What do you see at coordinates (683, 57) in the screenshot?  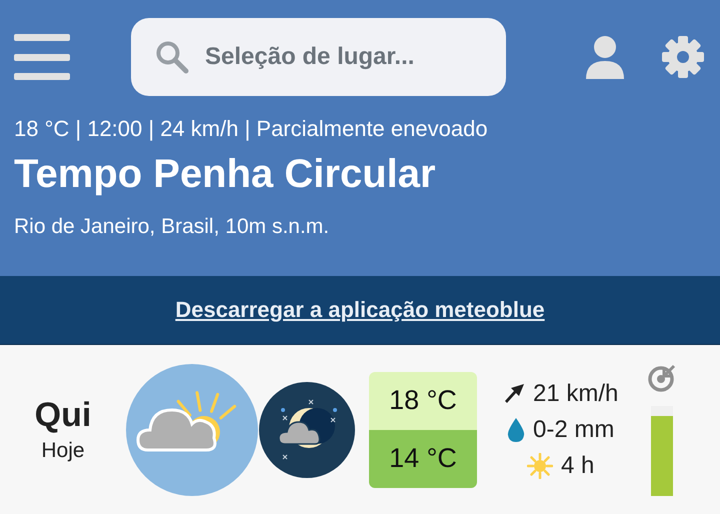 I see `settings-icon` at bounding box center [683, 57].